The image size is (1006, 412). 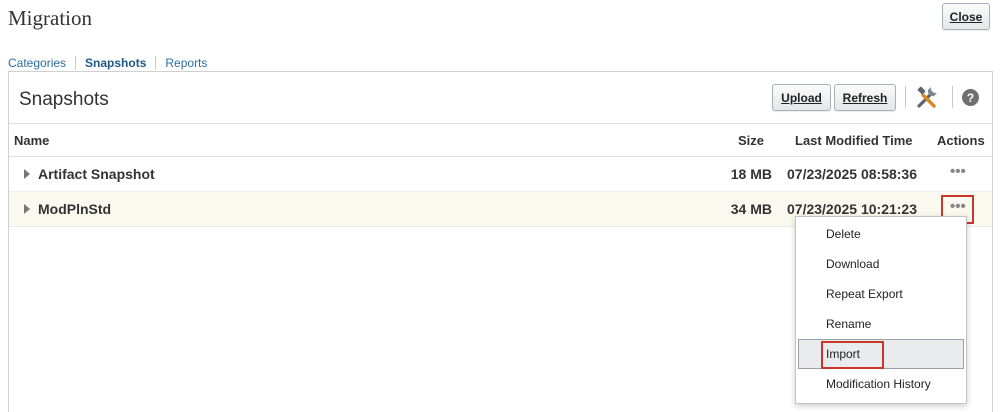 I want to click on refresh-button-label: Refresh, so click(x=865, y=97).